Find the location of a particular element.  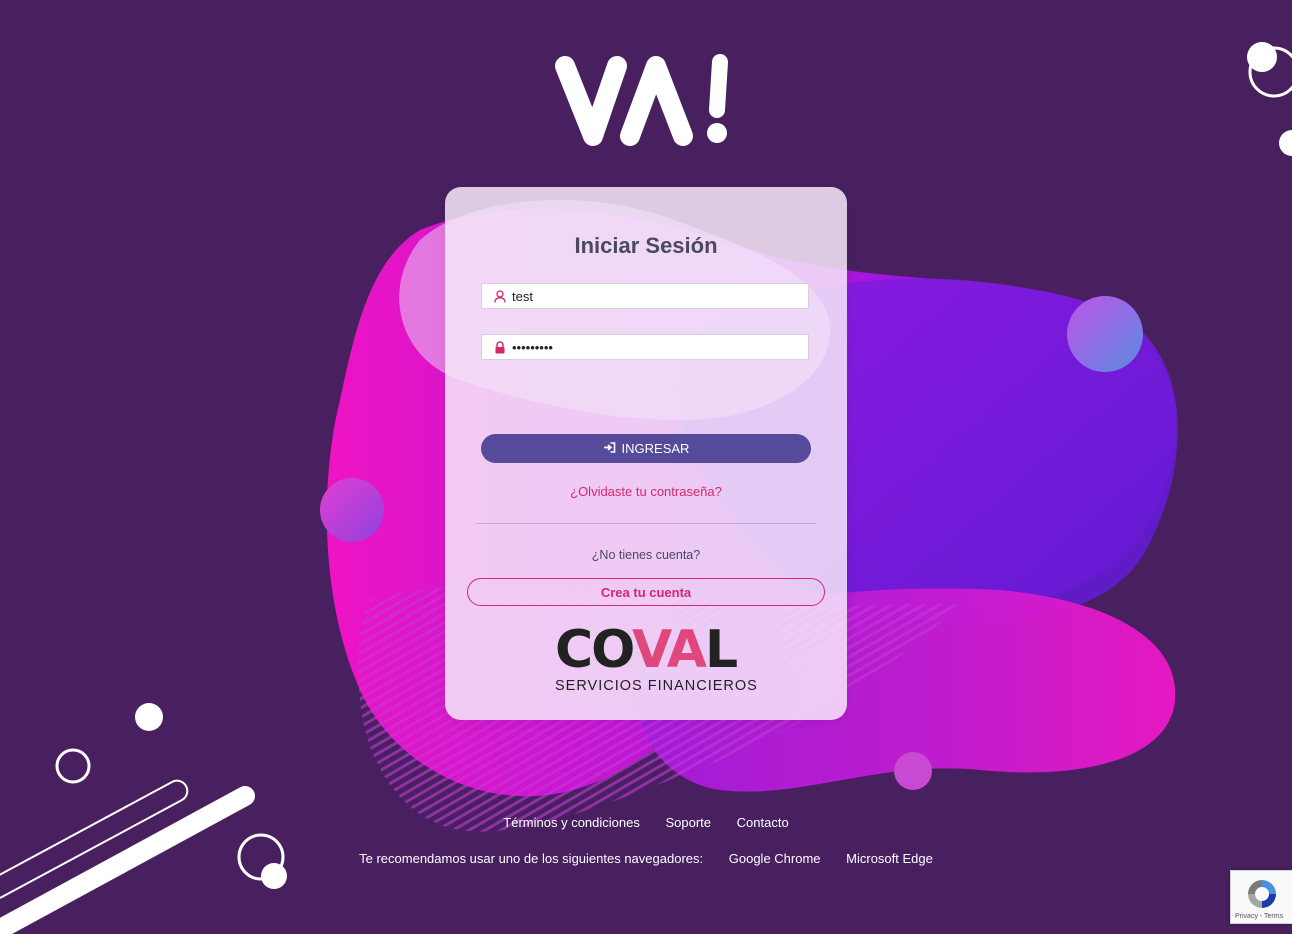

create-account-button: Crea tu cuenta is located at coordinates (646, 592).